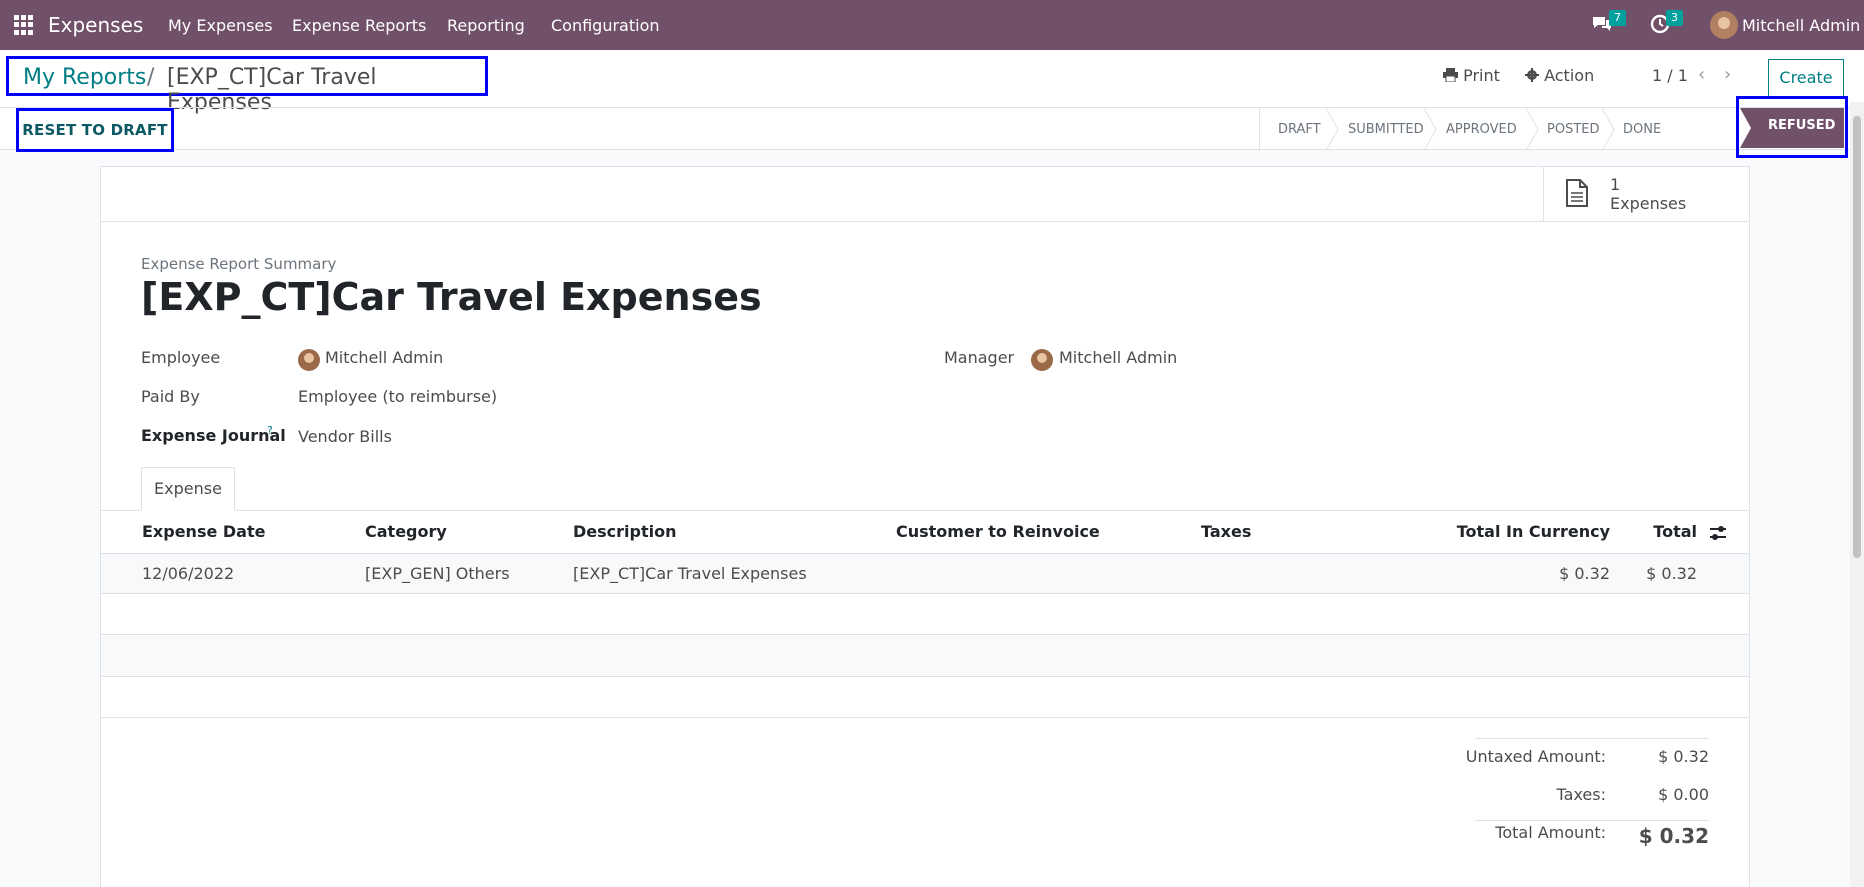 The height and width of the screenshot is (887, 1864). What do you see at coordinates (309, 360) in the screenshot?
I see `employee-avatar` at bounding box center [309, 360].